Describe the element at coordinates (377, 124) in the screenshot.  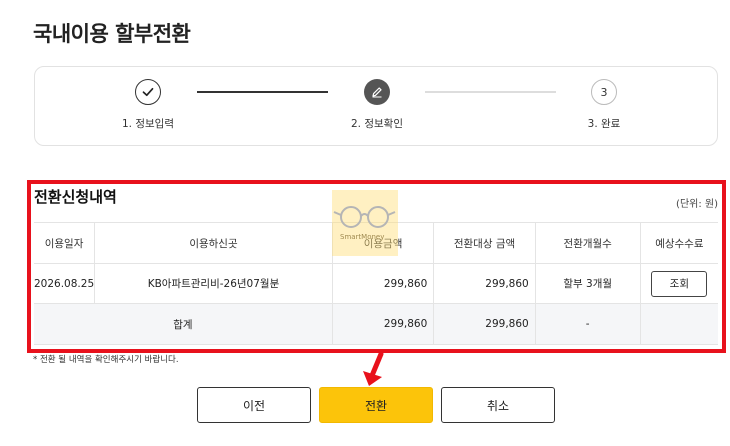
I see `step-2-label: 2. 정보확인` at that location.